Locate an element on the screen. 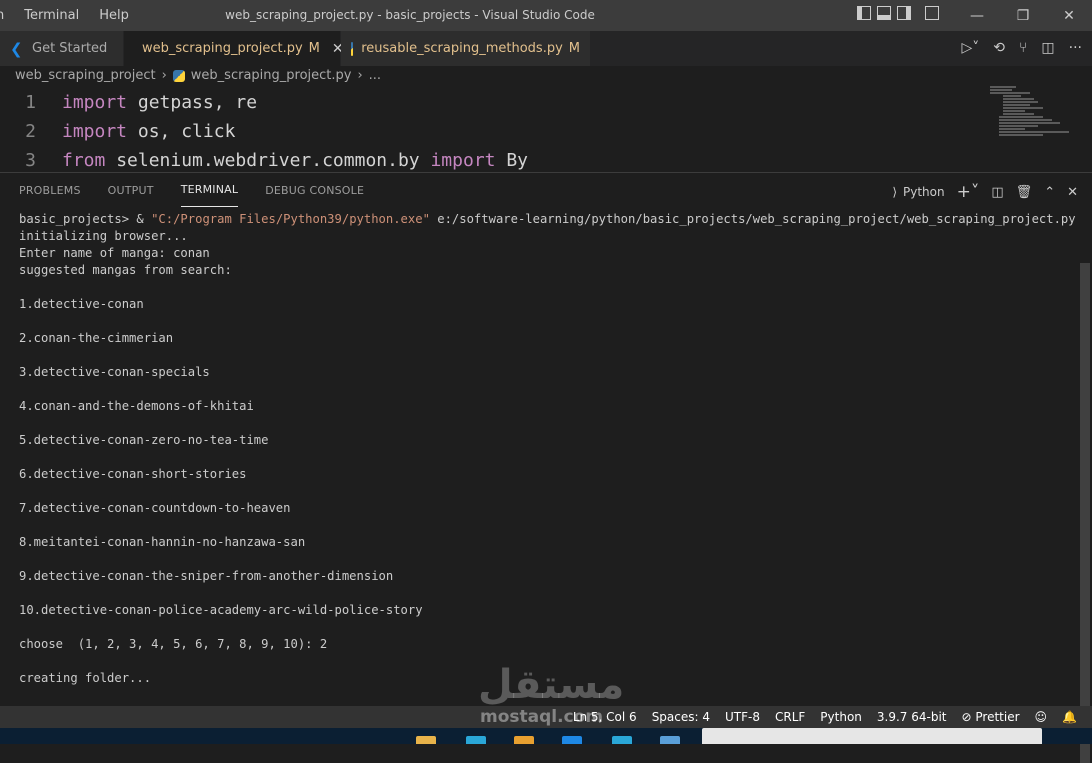 The width and height of the screenshot is (1092, 763). feedback-icon: ☺ is located at coordinates (1041, 717).